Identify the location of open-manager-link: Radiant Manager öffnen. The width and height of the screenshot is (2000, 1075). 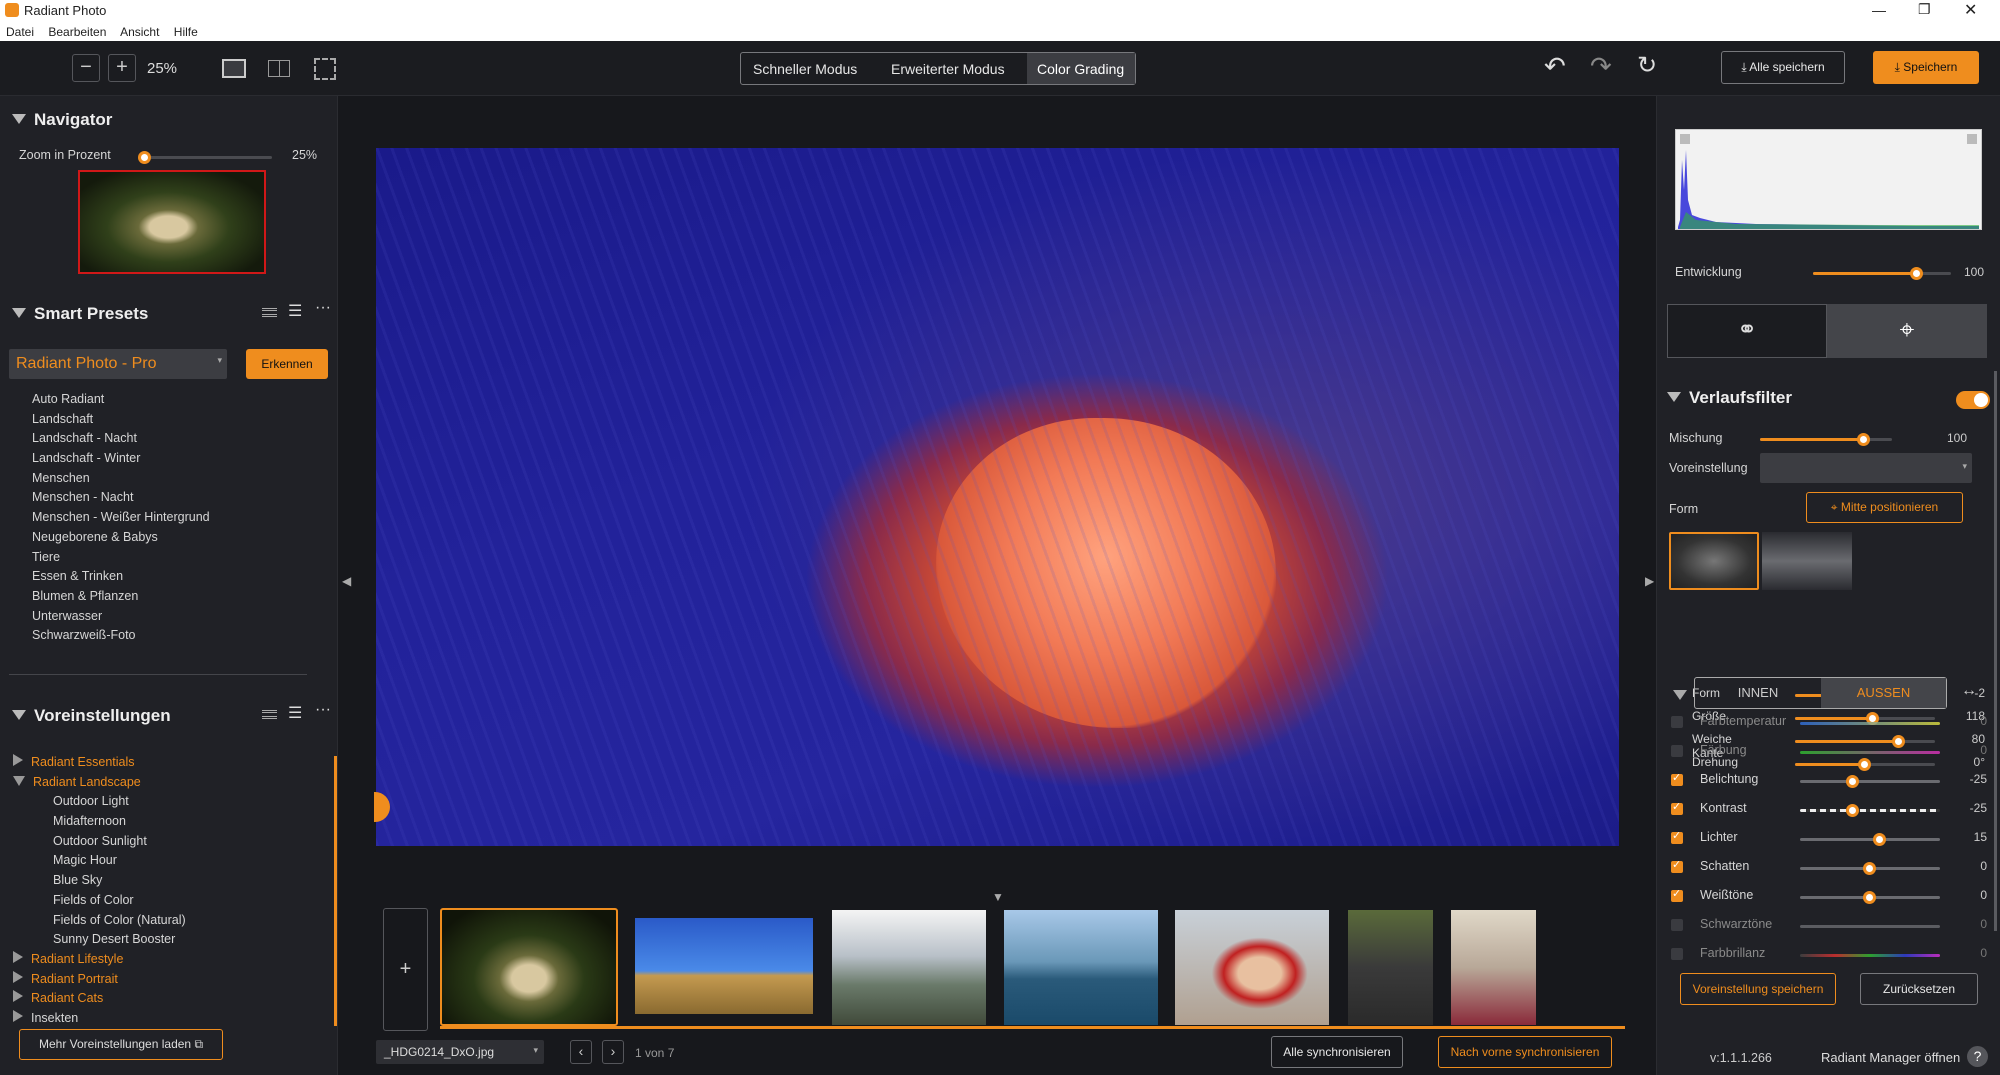
(1890, 1057).